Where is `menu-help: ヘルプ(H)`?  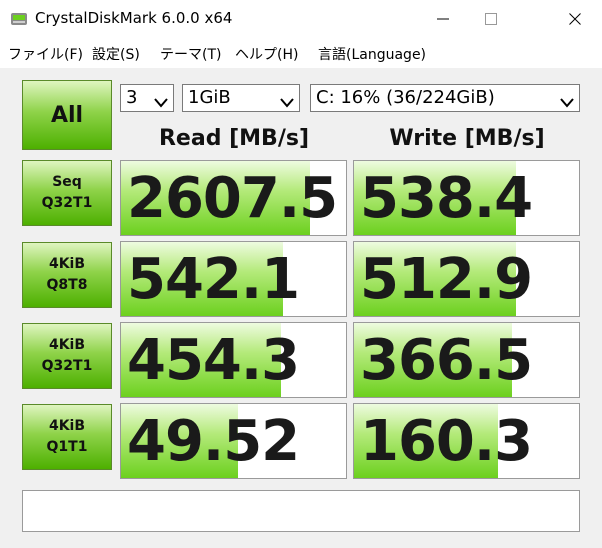 menu-help: ヘルプ(H) is located at coordinates (266, 54).